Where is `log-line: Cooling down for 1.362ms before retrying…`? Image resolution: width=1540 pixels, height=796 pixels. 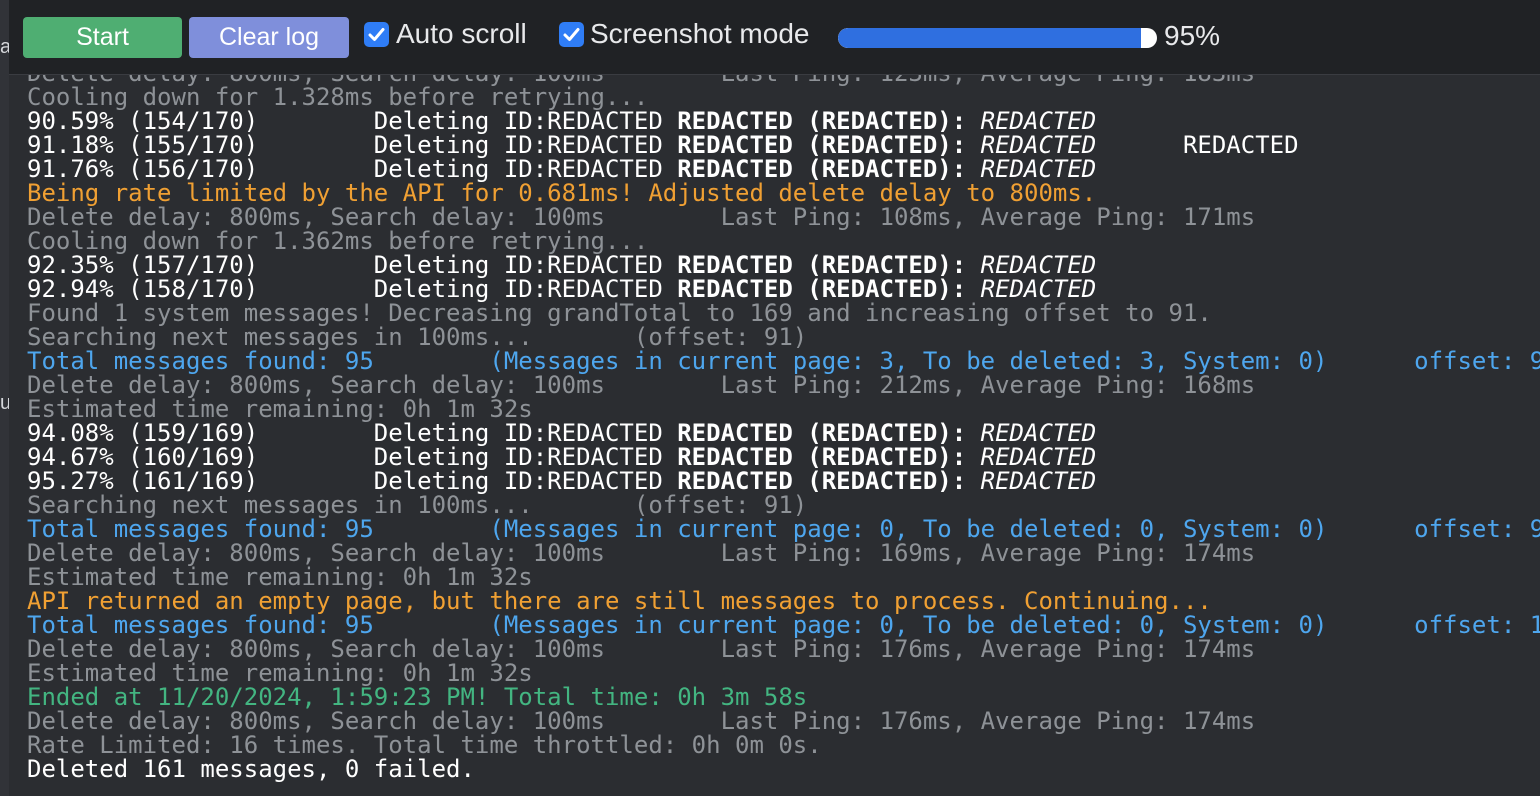
log-line: Cooling down for 1.362ms before retrying… is located at coordinates (783, 241).